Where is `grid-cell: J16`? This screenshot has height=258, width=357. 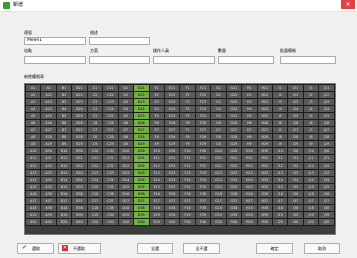
grid-cell: J16 is located at coordinates (311, 193).